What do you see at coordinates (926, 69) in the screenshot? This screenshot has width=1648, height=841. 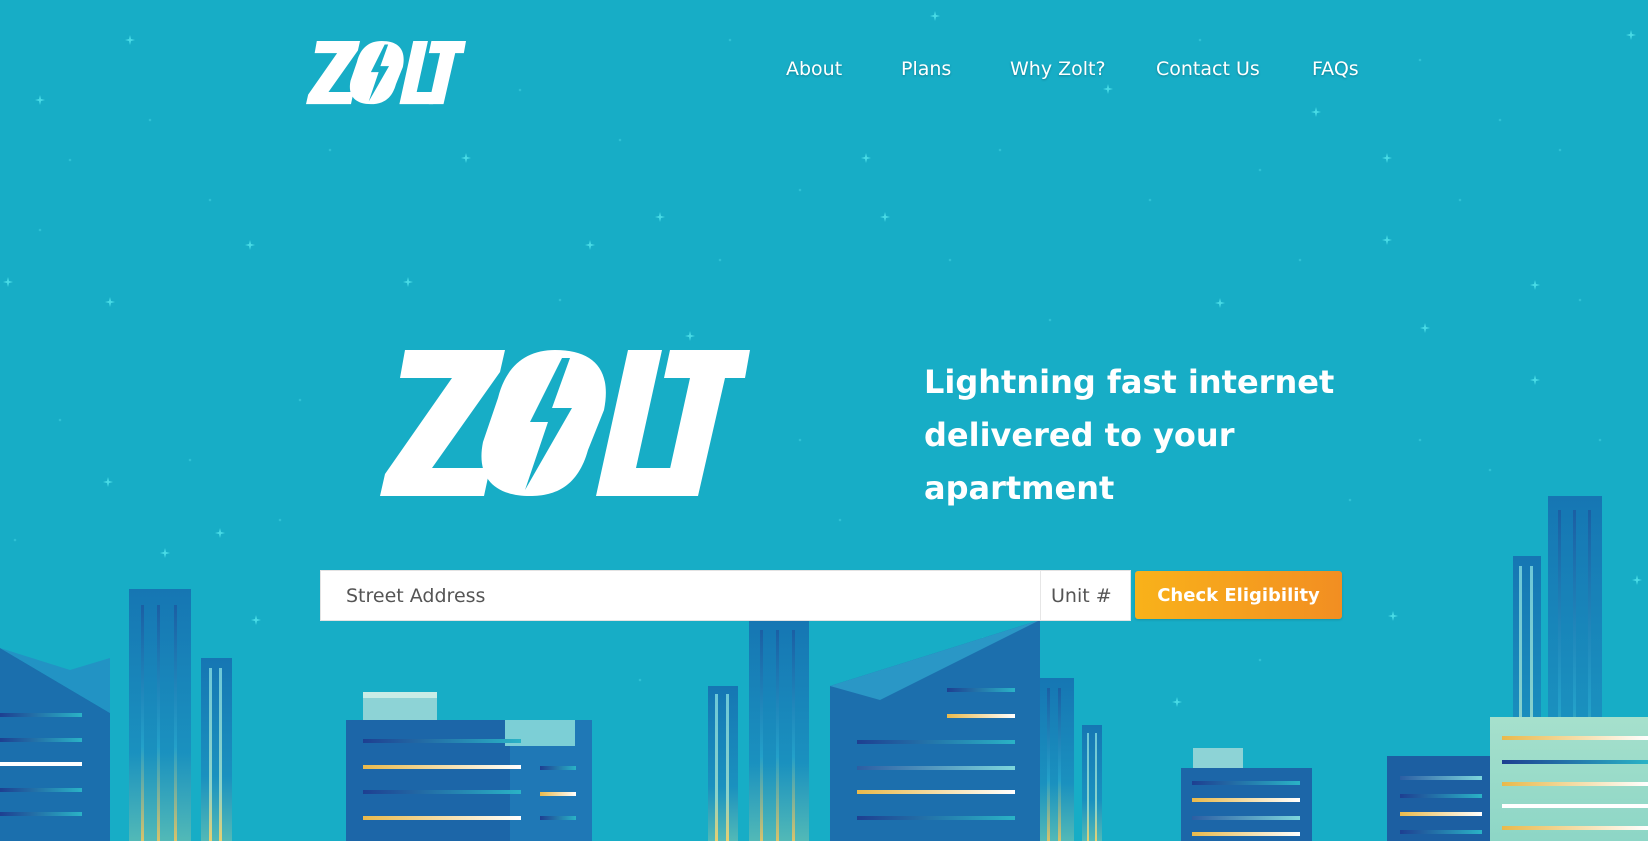 I see `nav-link-plans: Plans` at bounding box center [926, 69].